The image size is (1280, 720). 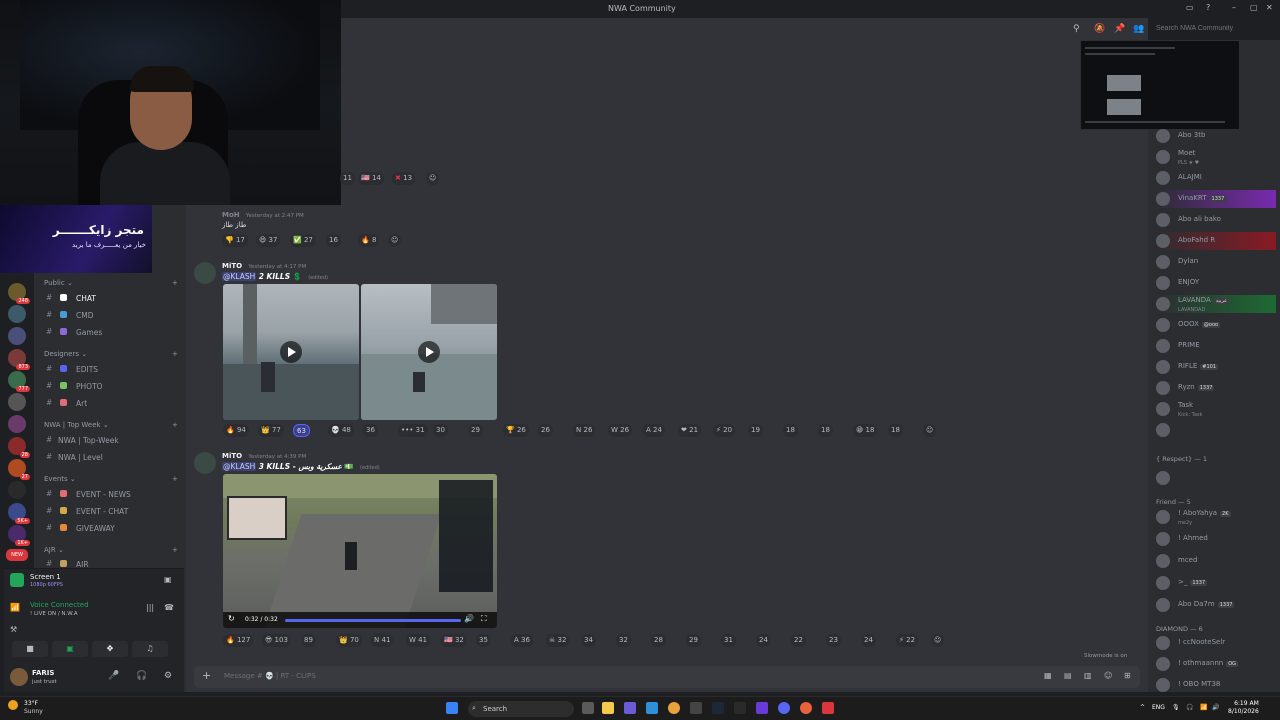 I want to click on voice-channel: ! LIVE ON / N.W.A, so click(x=54, y=614).